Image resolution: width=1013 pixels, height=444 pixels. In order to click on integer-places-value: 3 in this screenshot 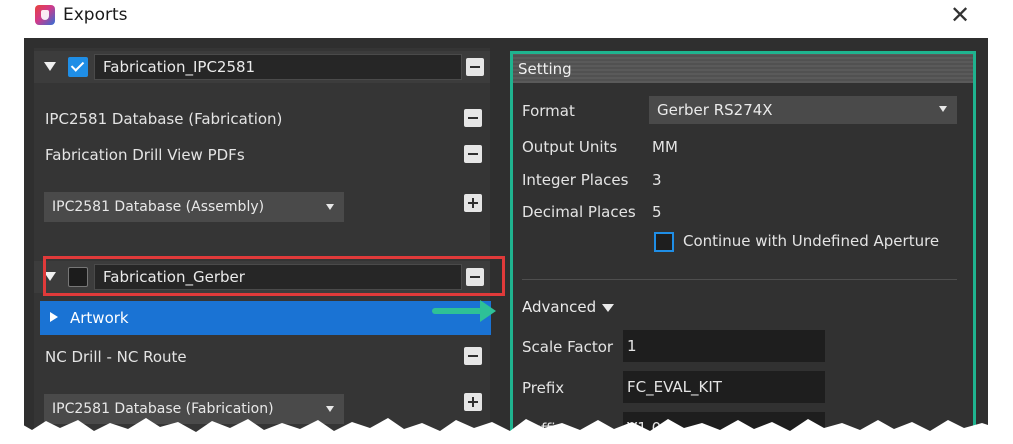, I will do `click(657, 180)`.